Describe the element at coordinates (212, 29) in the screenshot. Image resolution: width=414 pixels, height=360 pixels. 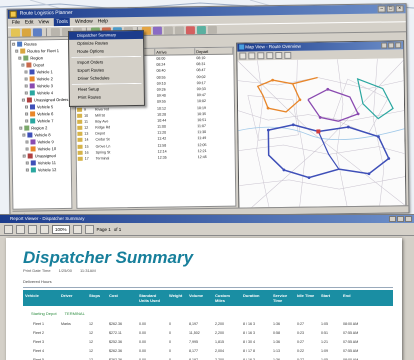
I see `help-icon` at that location.